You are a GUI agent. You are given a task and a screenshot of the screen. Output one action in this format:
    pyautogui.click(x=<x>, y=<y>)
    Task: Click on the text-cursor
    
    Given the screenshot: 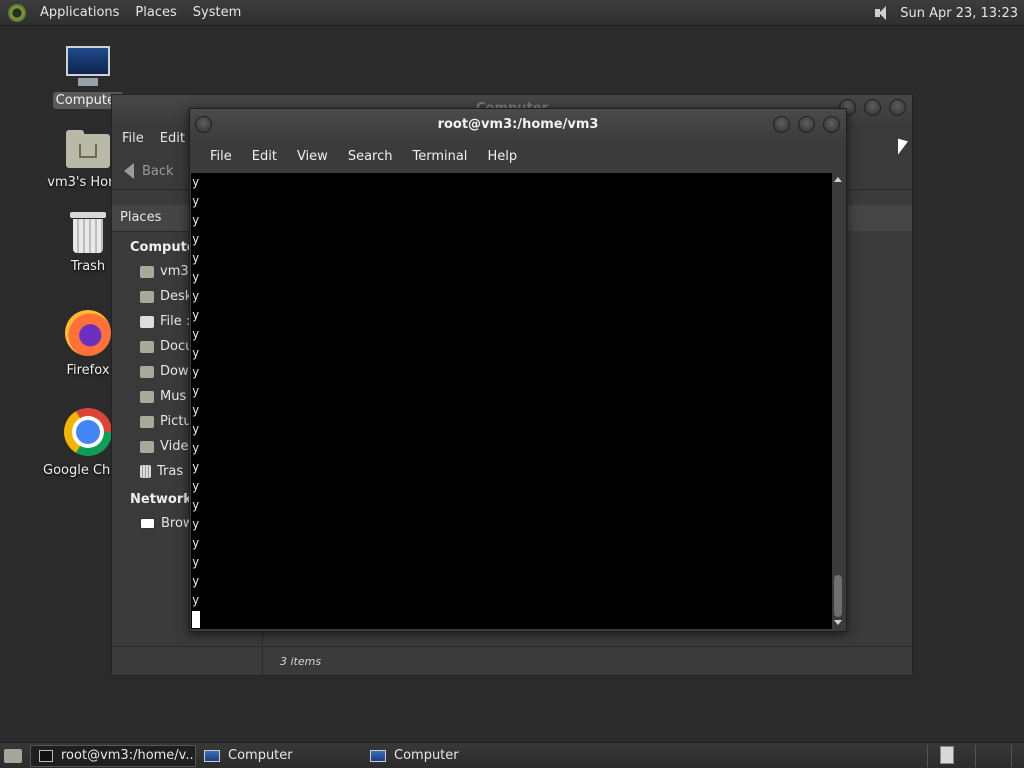 What is the action you would take?
    pyautogui.click(x=196, y=619)
    